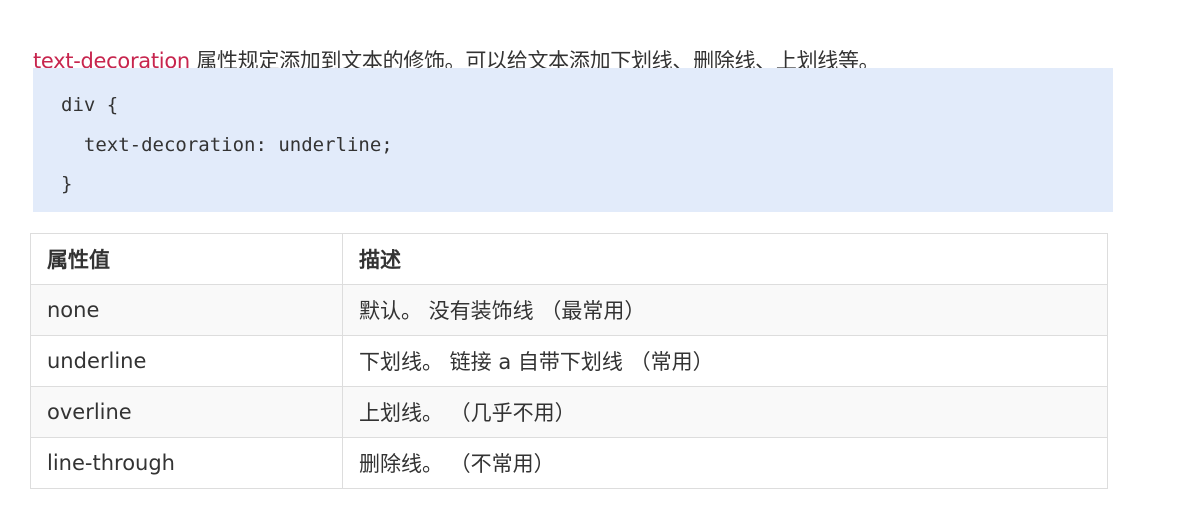 This screenshot has width=1178, height=521. I want to click on cell-value: none, so click(186, 310).